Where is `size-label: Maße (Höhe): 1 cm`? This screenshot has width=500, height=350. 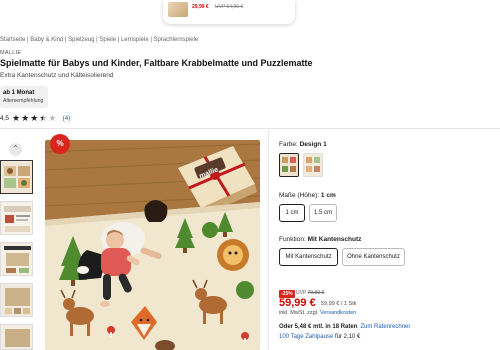
size-label: Maße (Höhe): 1 cm is located at coordinates (307, 195).